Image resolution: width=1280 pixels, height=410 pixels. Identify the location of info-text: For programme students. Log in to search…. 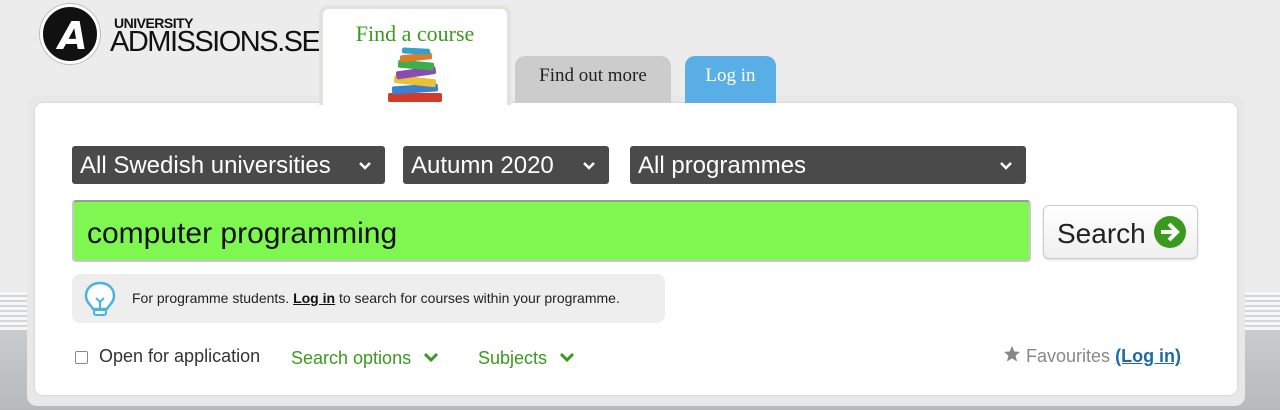
(376, 298).